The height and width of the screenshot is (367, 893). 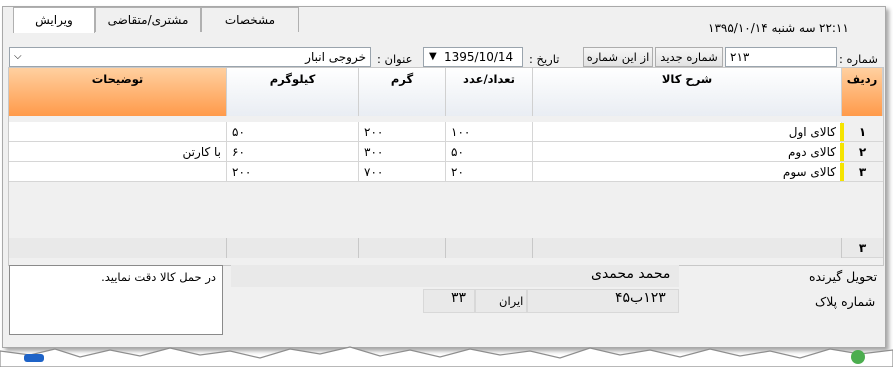 What do you see at coordinates (862, 92) in the screenshot?
I see `header-row-number: ردیف` at bounding box center [862, 92].